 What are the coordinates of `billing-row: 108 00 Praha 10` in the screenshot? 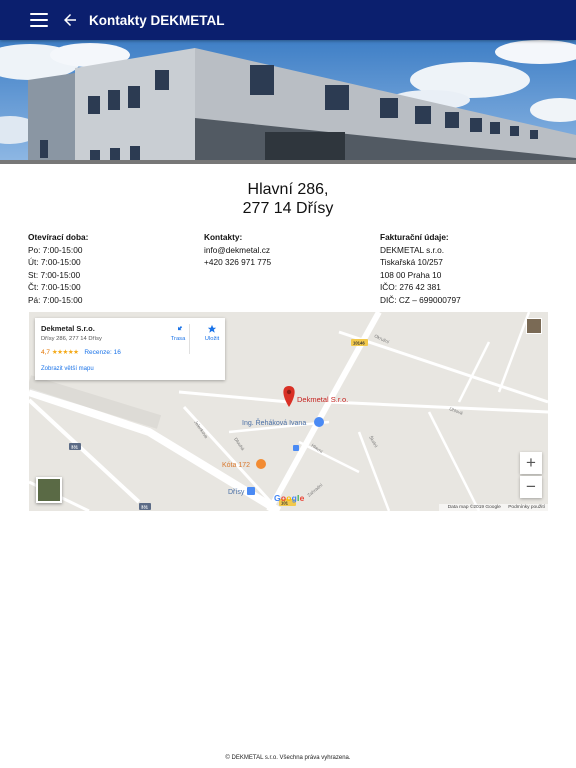 It's located at (411, 274).